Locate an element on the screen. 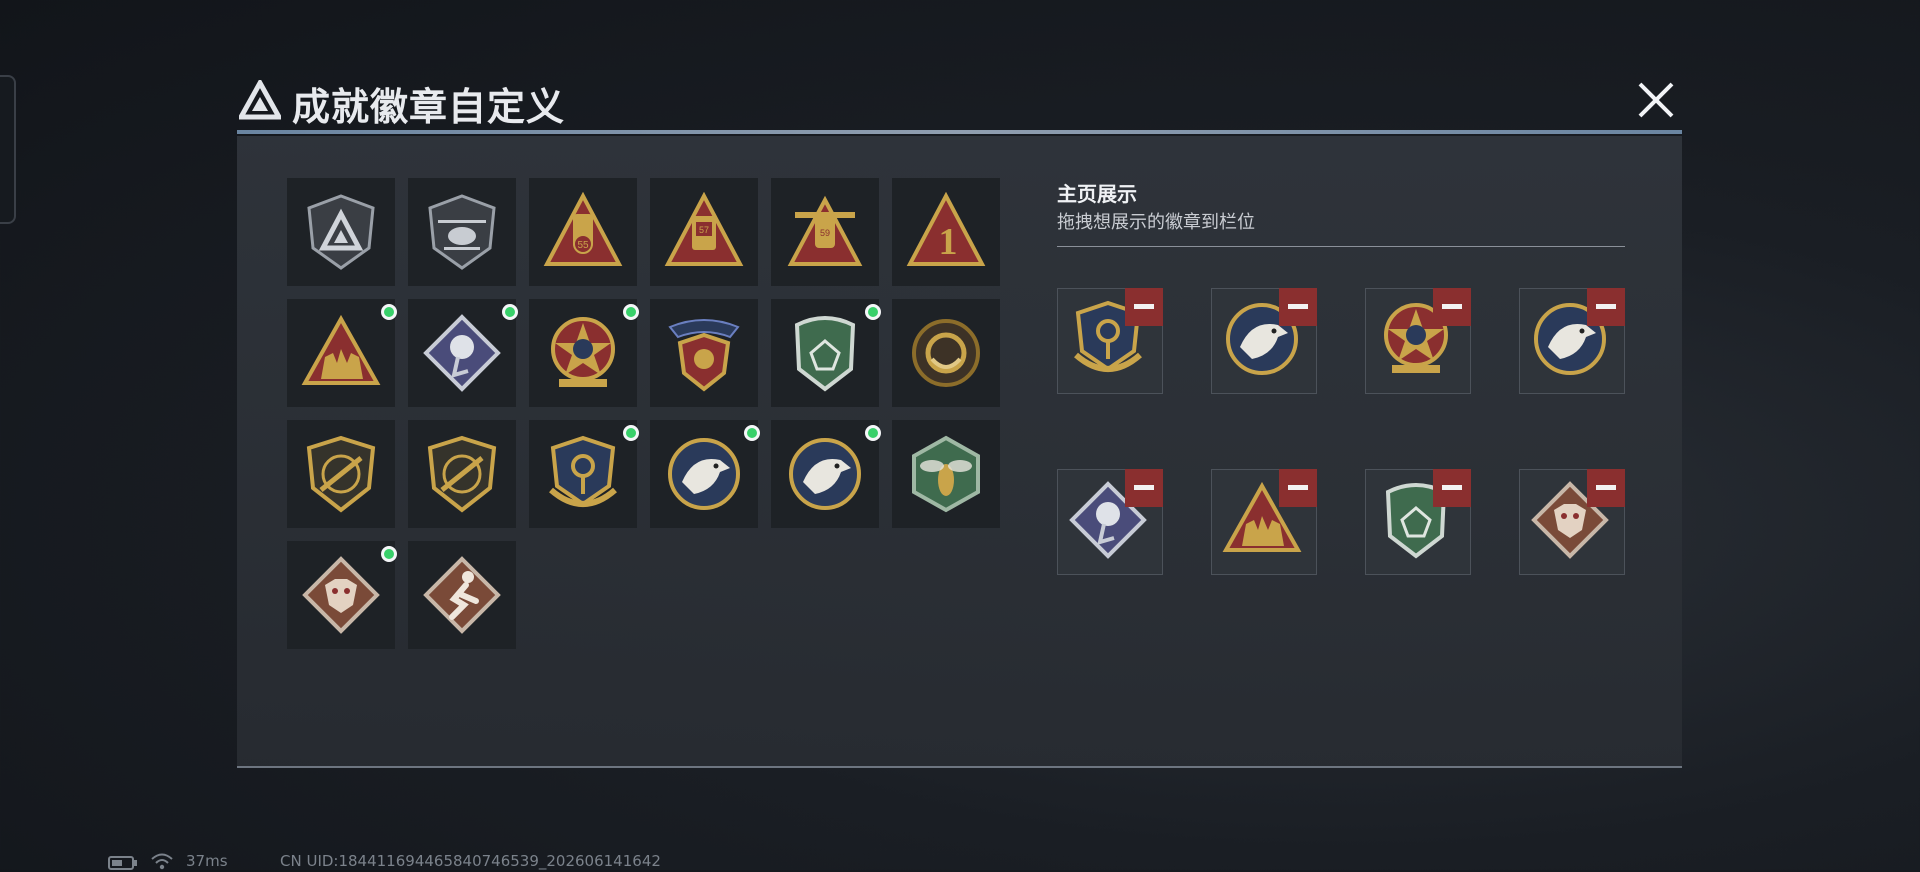  badge-item: 59 is located at coordinates (825, 232).